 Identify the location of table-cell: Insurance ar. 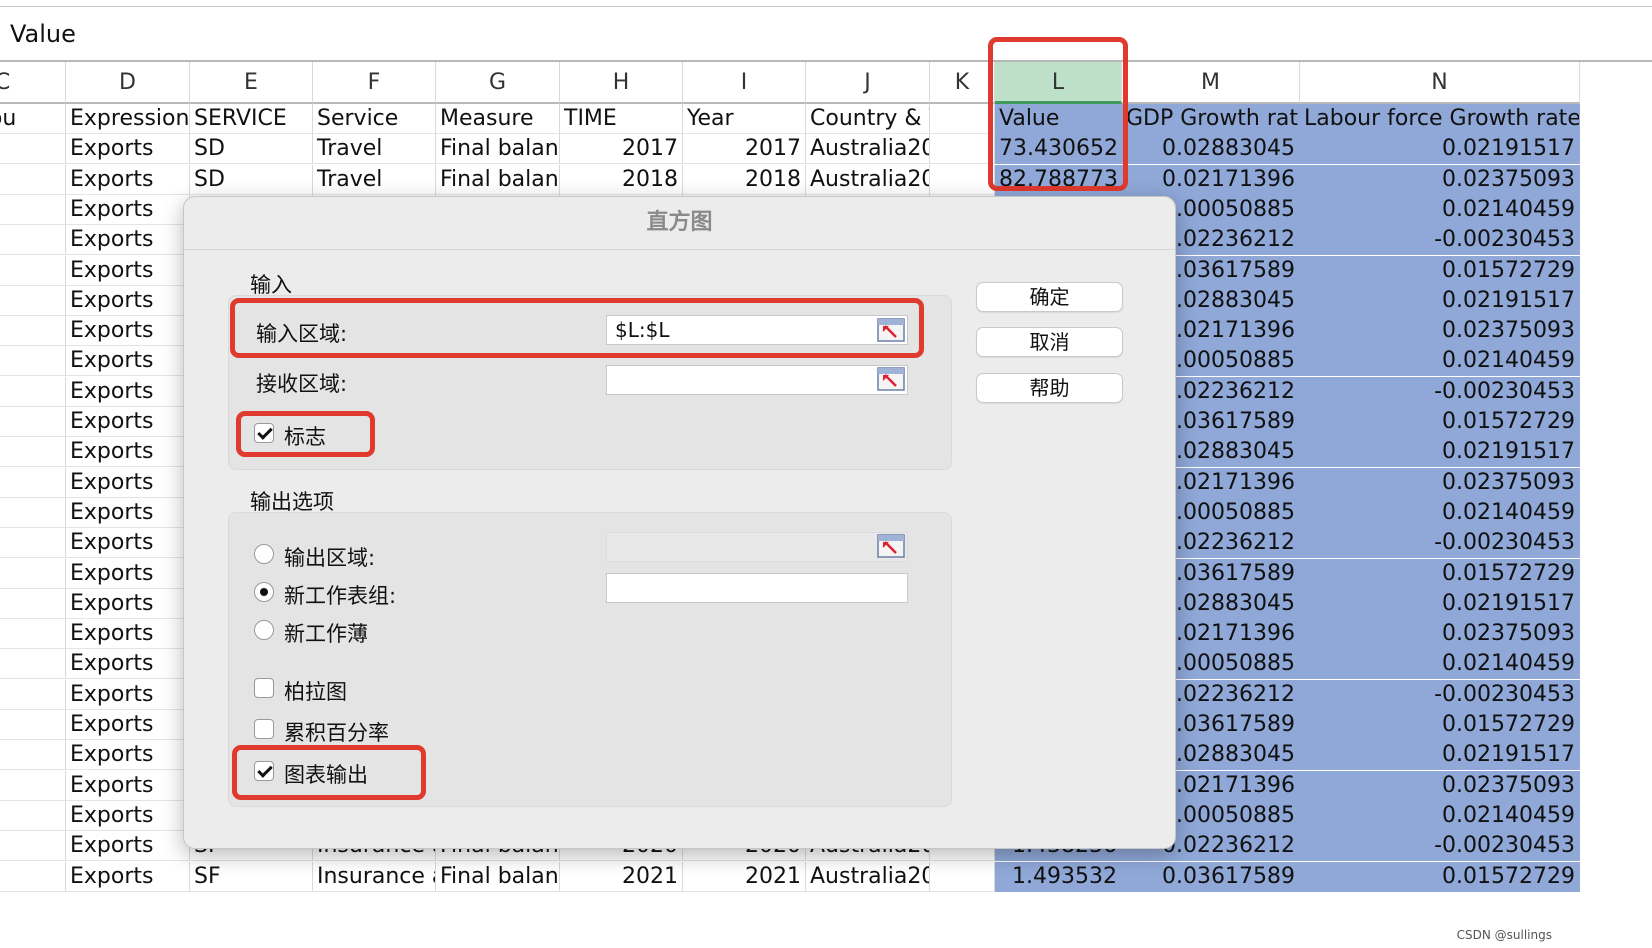
(374, 876).